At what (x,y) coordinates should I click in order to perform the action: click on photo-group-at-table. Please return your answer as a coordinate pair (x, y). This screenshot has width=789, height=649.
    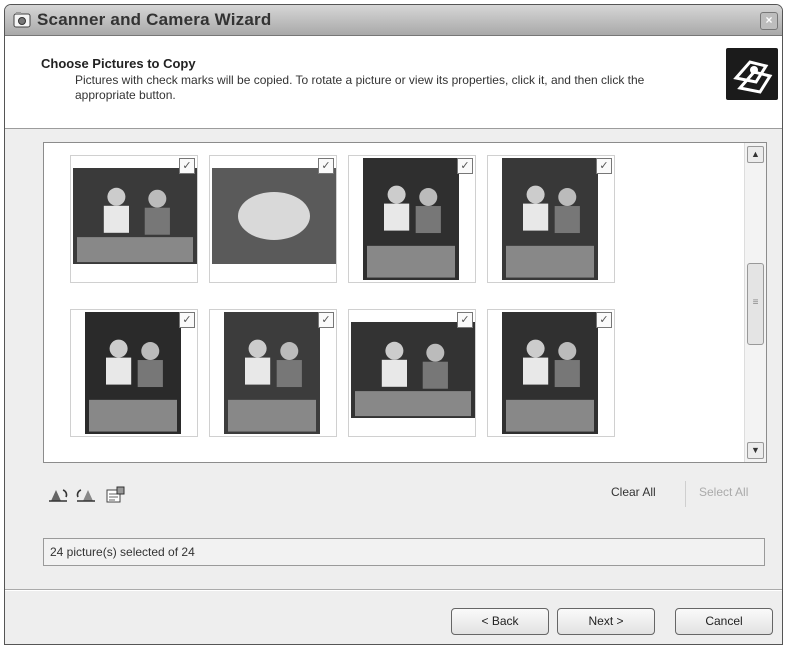
    Looking at the image, I should click on (550, 219).